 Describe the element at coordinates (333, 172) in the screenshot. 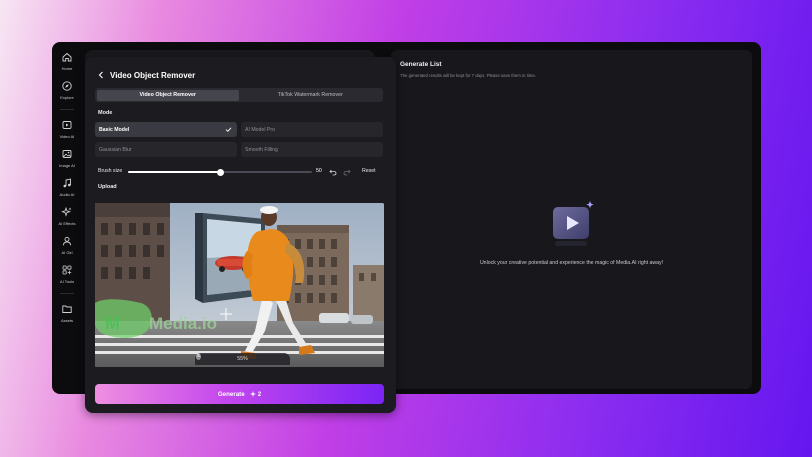

I see `undo-icon` at that location.